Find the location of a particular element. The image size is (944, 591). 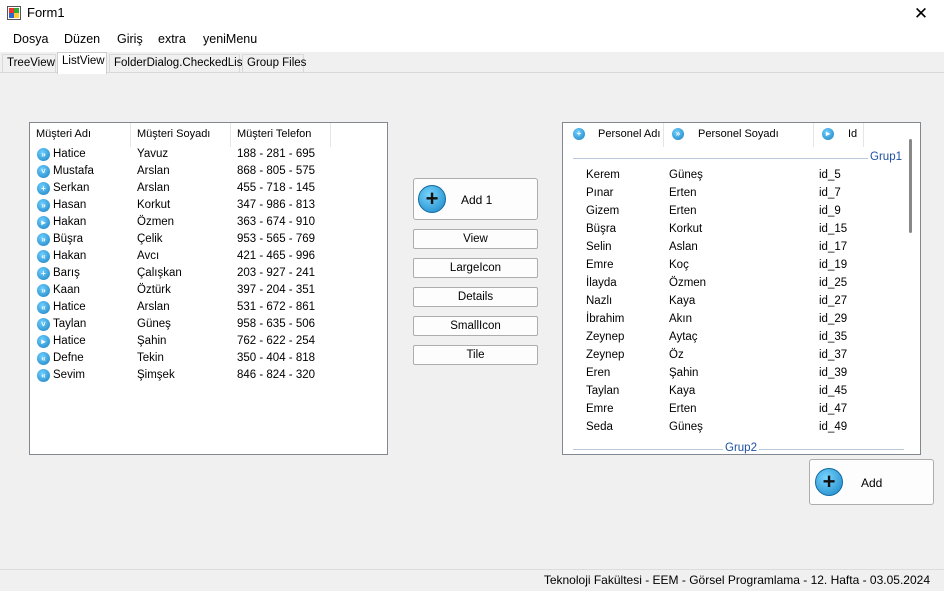

view-button: View is located at coordinates (475, 239).